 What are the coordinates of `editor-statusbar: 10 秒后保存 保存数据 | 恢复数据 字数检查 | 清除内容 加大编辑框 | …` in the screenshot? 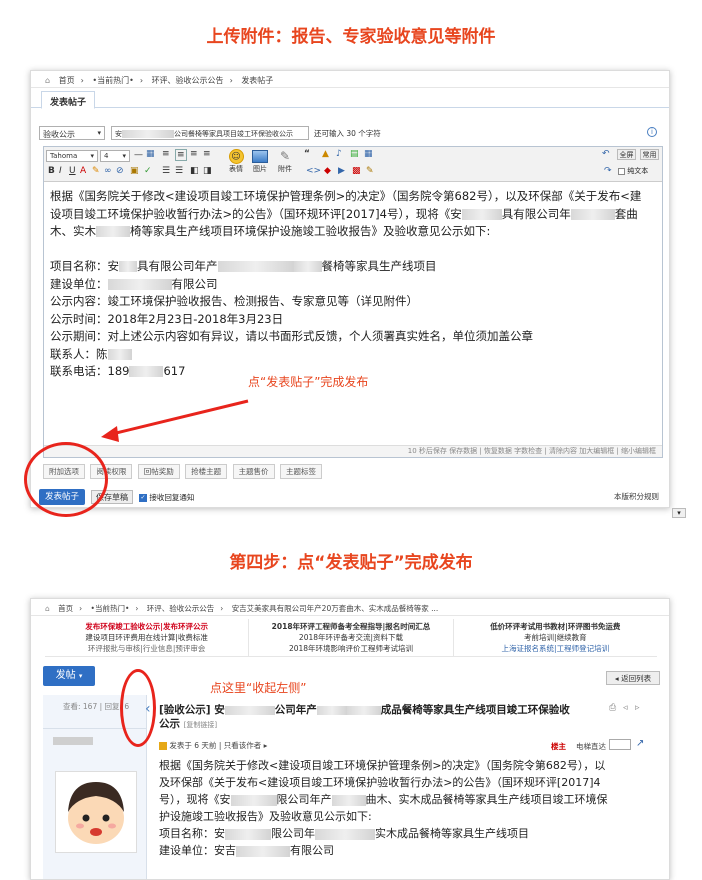 It's located at (353, 451).